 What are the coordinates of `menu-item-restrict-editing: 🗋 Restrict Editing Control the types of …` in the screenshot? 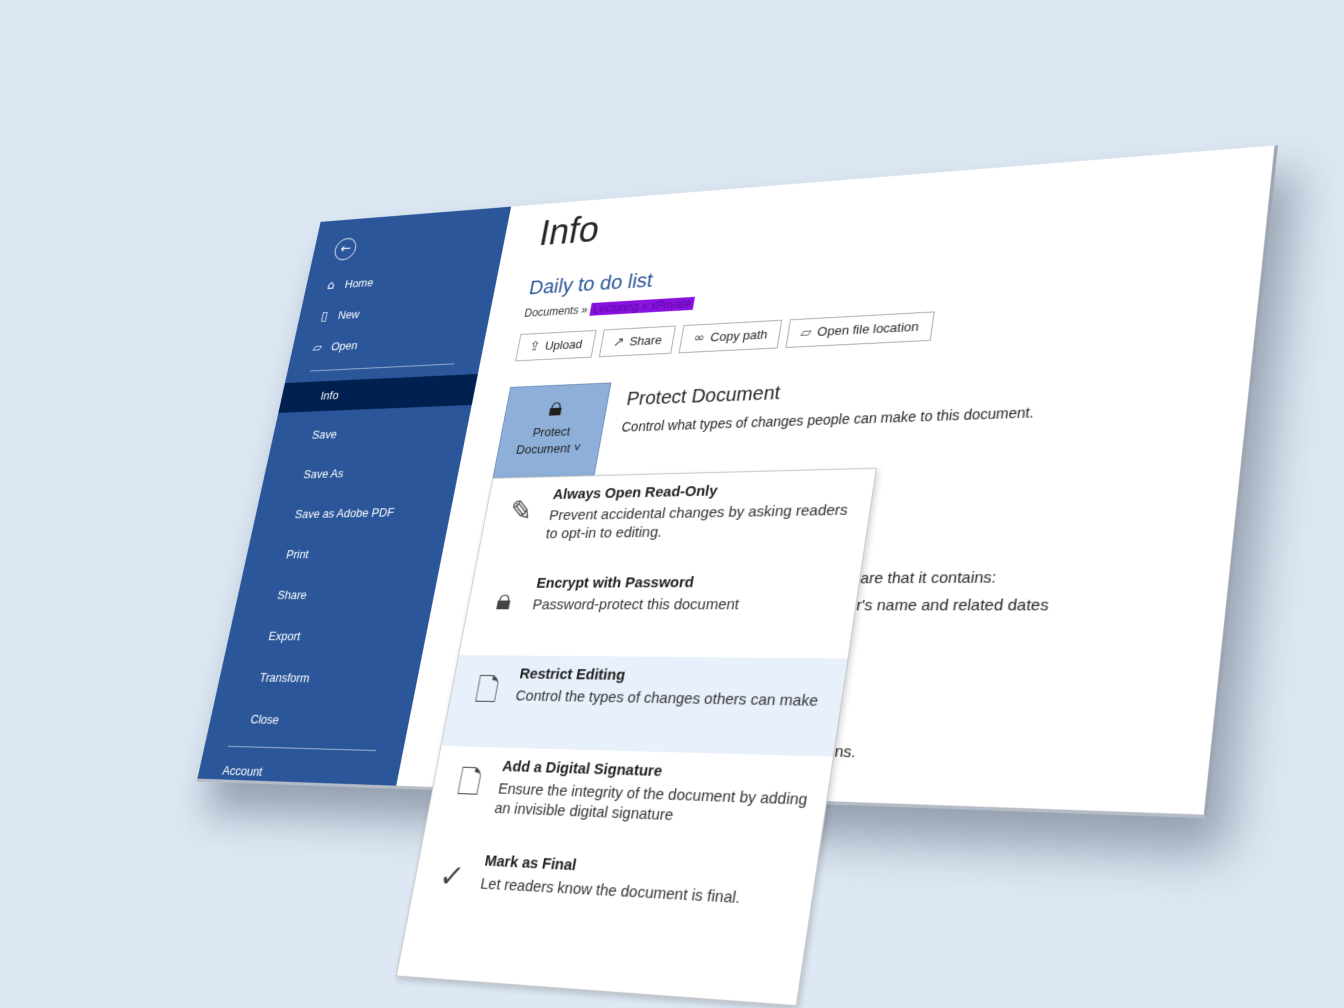 It's located at (644, 706).